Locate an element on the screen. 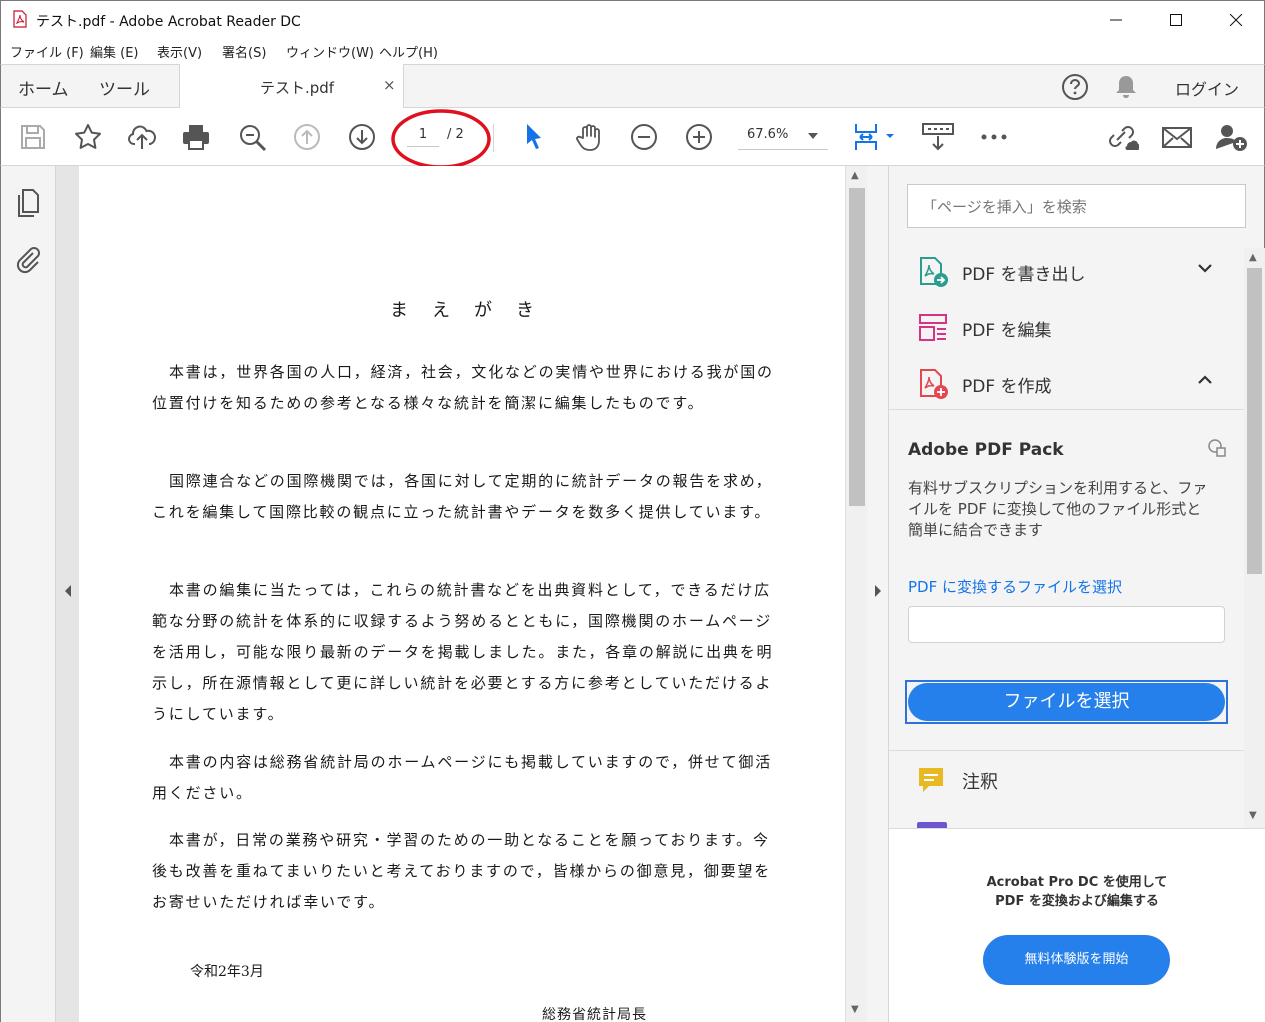 The image size is (1265, 1022). collapse-left-pane-icon is located at coordinates (68, 591).